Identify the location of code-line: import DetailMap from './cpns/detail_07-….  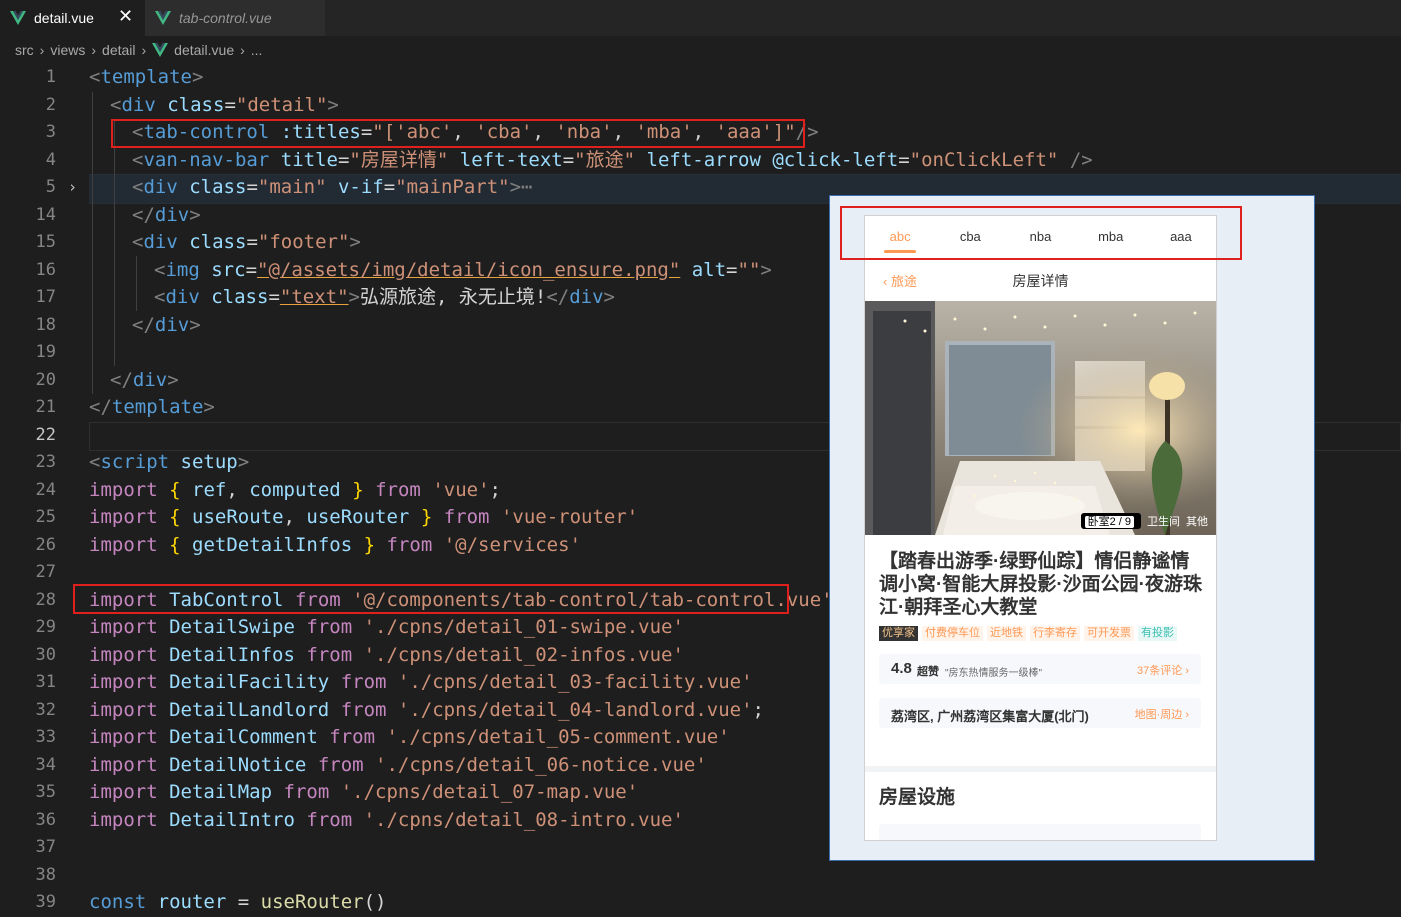
(364, 792).